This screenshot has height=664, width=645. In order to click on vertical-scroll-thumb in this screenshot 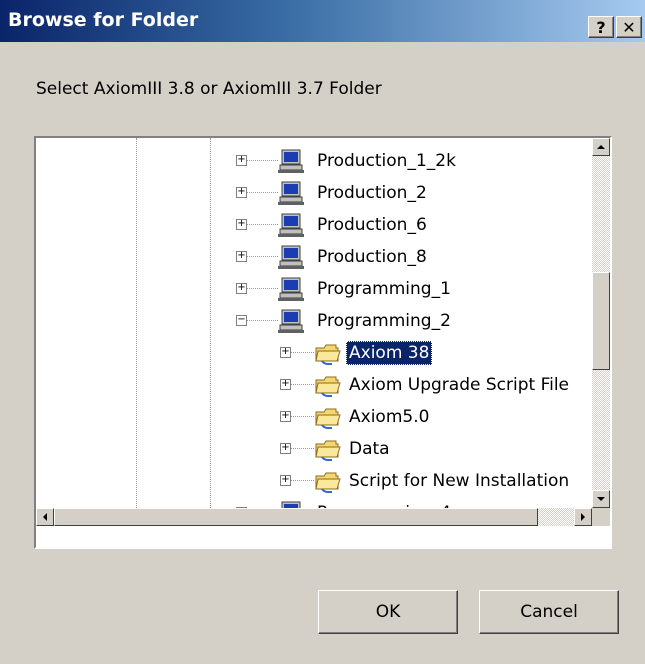, I will do `click(601, 321)`.